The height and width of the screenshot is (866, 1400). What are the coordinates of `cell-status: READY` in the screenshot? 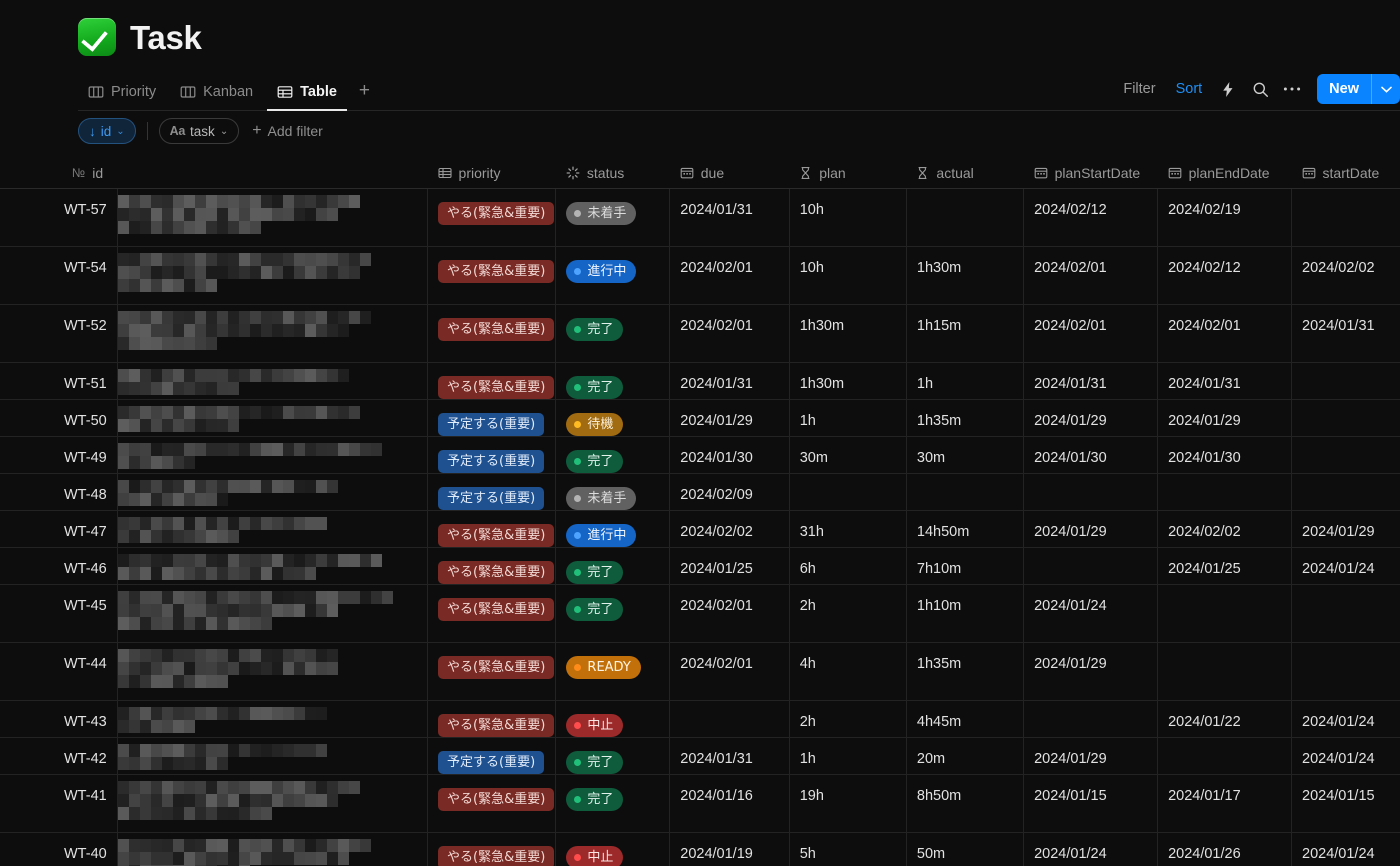 It's located at (613, 671).